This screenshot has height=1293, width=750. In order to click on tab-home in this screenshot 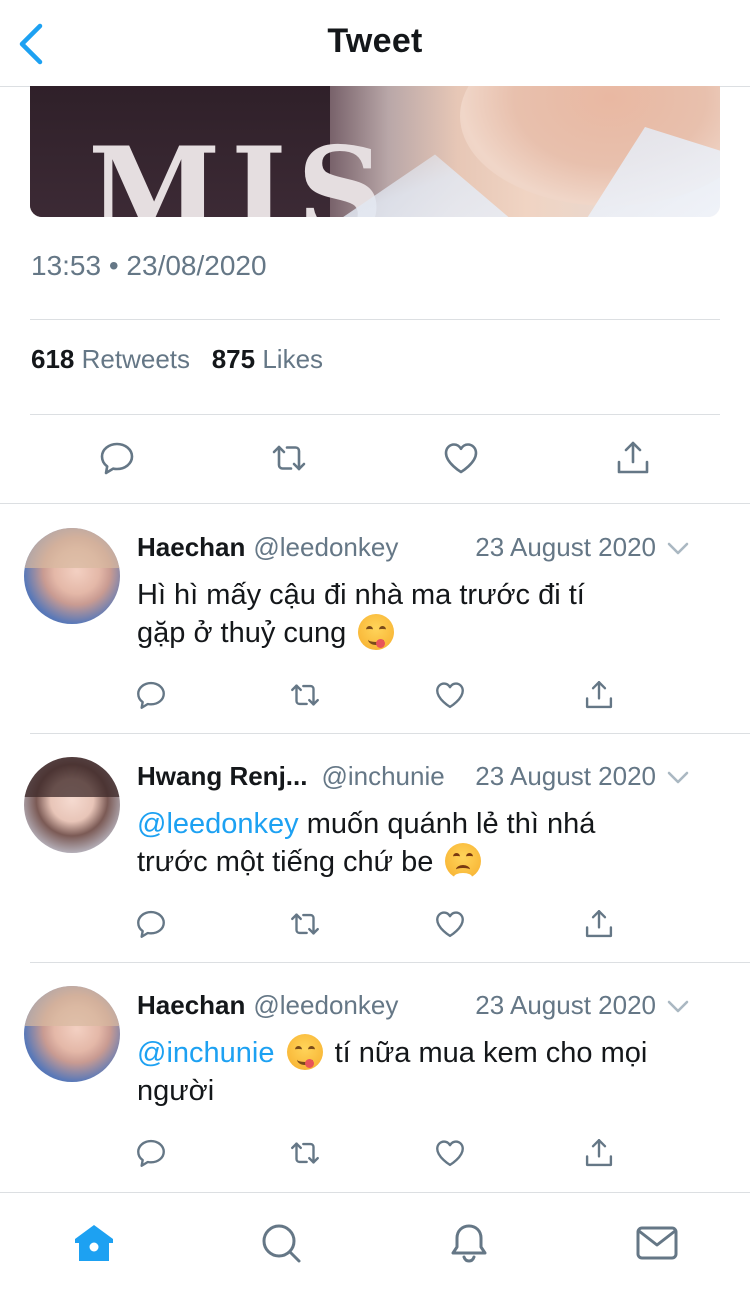, I will do `click(94, 1243)`.